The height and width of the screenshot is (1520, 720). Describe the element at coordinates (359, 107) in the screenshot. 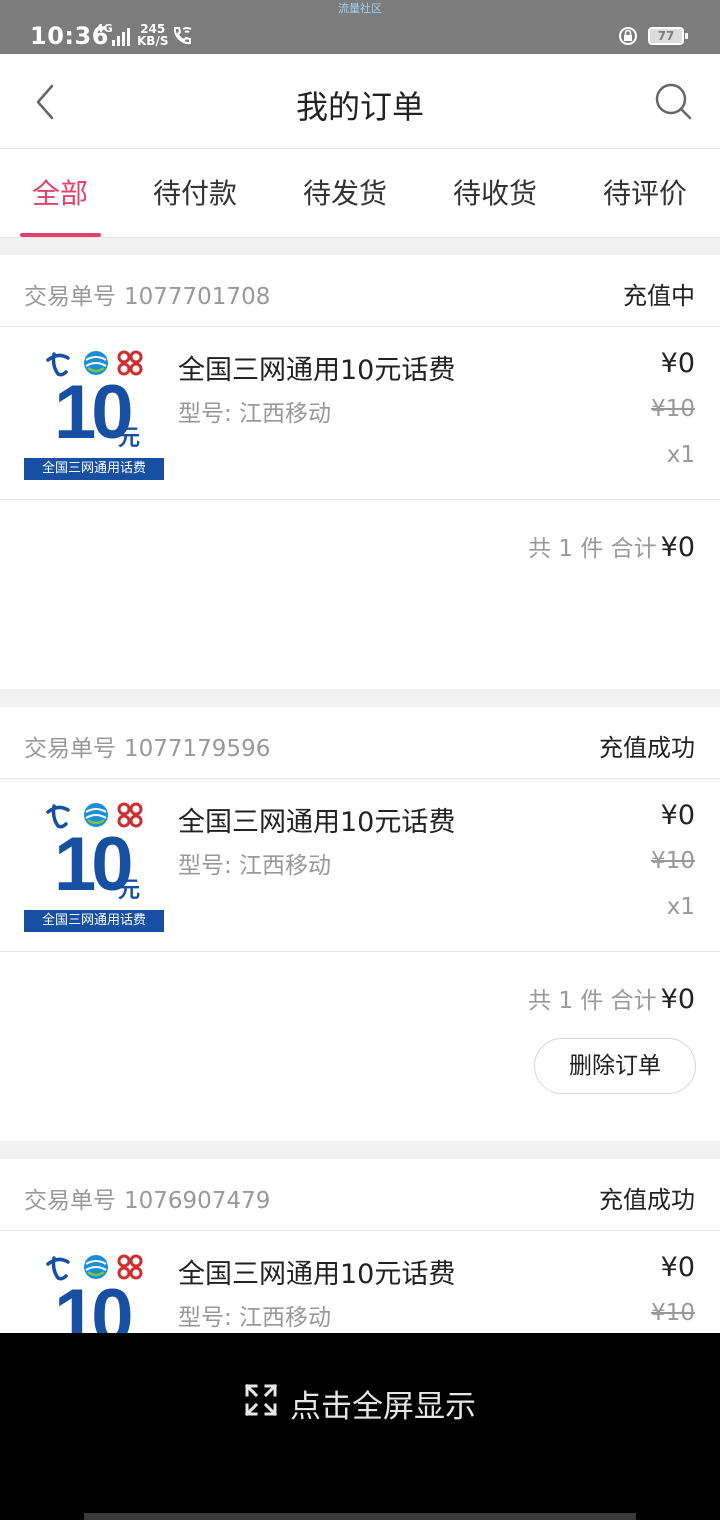

I see `page-title: 我的订单` at that location.